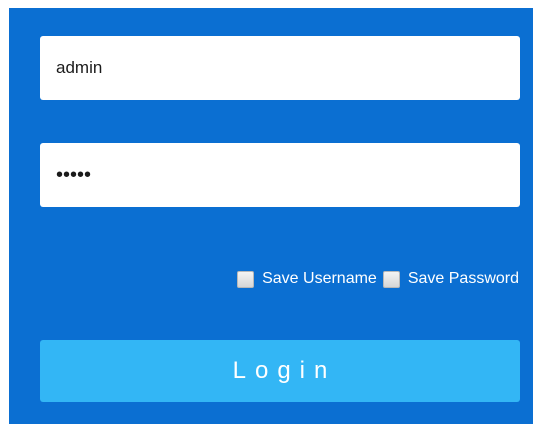 The height and width of the screenshot is (424, 537). What do you see at coordinates (79, 67) in the screenshot?
I see `username-value: admin` at bounding box center [79, 67].